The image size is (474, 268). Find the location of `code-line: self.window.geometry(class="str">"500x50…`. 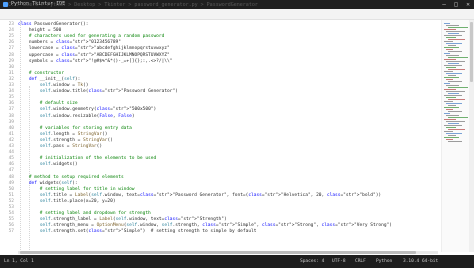

code-line: self.window.geometry(class="str">"500x50… is located at coordinates (87, 110).